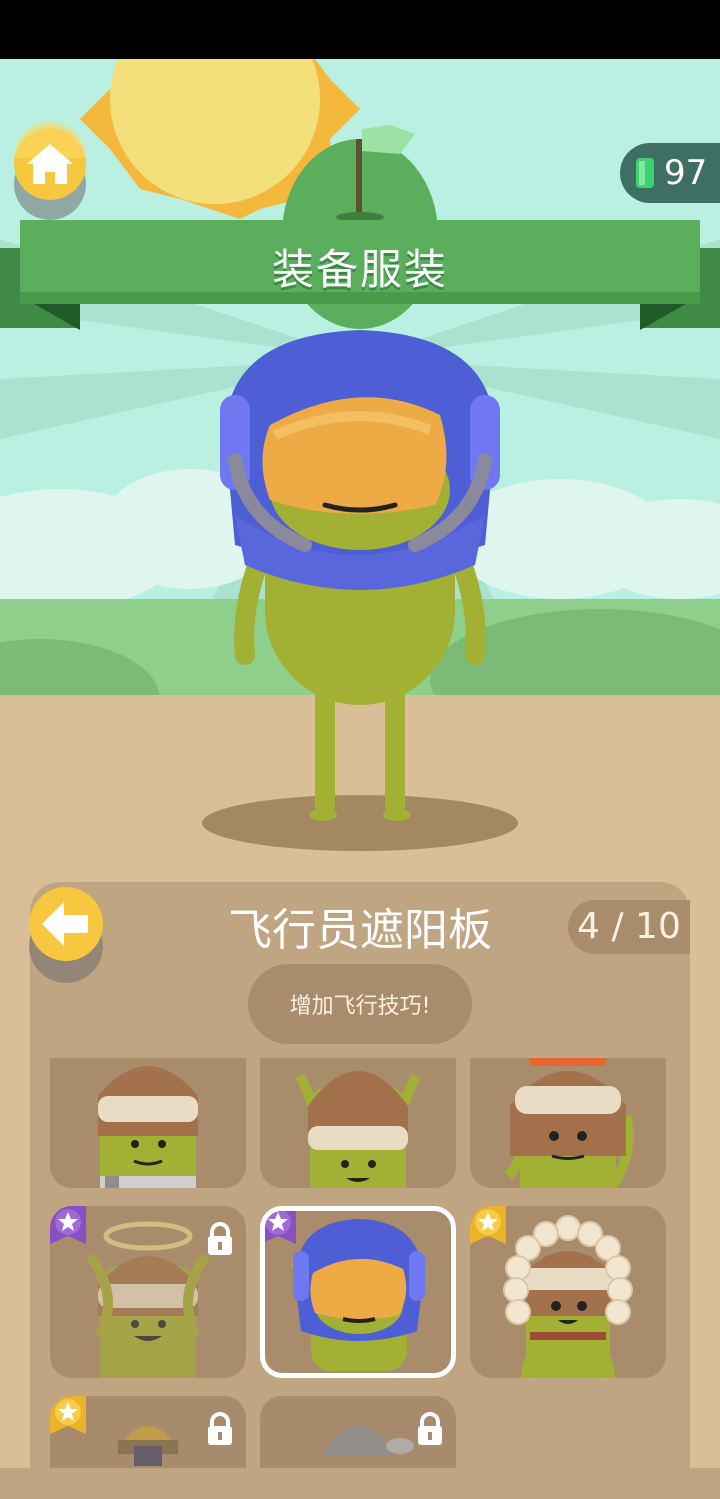  Describe the element at coordinates (66, 934) in the screenshot. I see `back-button` at that location.